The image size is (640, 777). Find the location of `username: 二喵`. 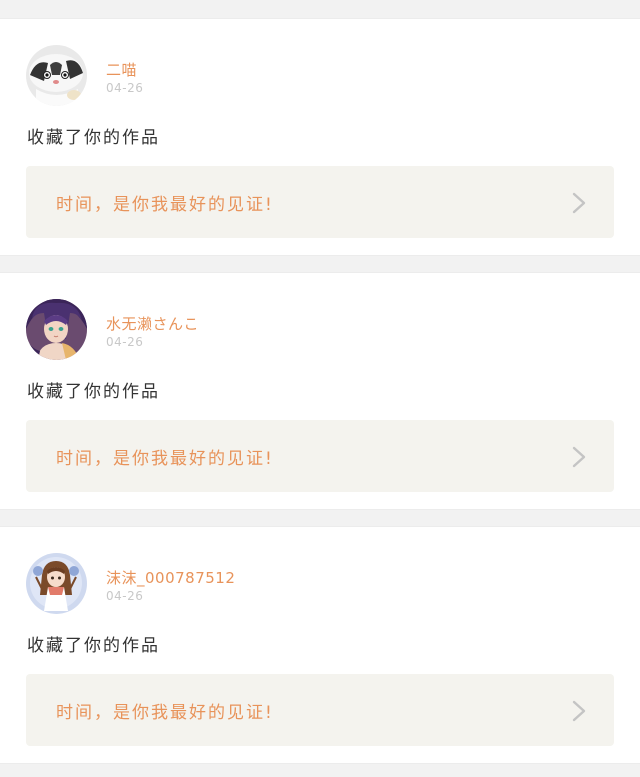

username: 二喵 is located at coordinates (121, 69).